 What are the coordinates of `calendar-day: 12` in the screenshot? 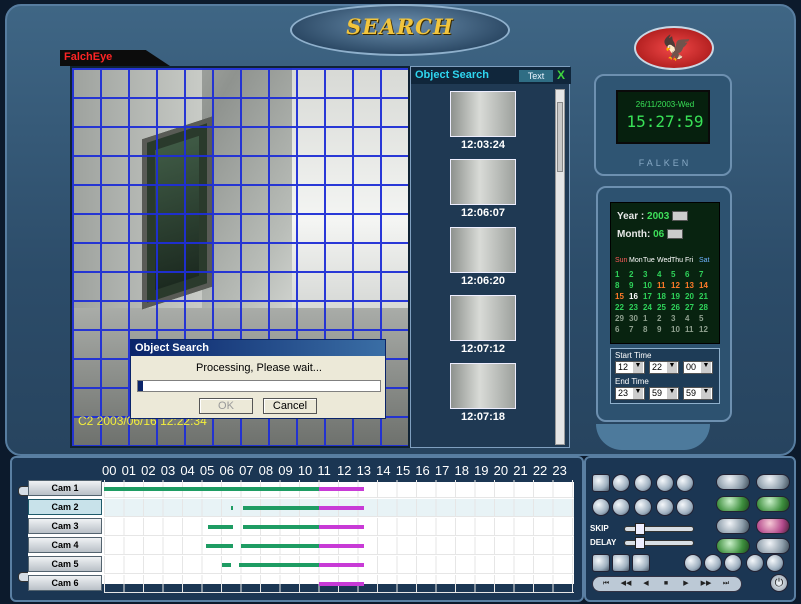 It's located at (706, 329).